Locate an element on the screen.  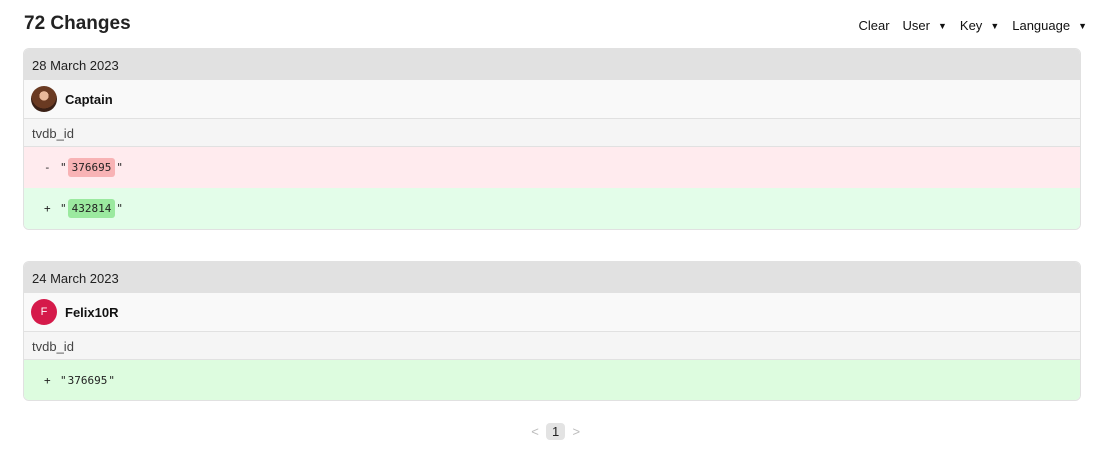
change-date: 28 March 2023 is located at coordinates (552, 64).